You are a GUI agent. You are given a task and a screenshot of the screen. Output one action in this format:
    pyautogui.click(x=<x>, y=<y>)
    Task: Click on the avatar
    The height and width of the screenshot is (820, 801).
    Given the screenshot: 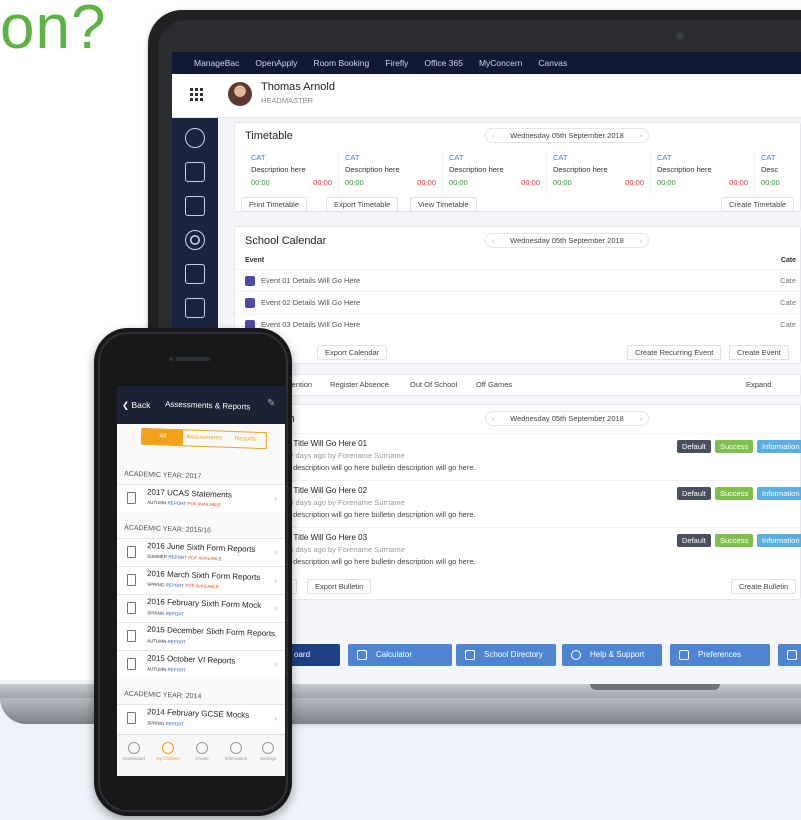 What is the action you would take?
    pyautogui.click(x=240, y=94)
    